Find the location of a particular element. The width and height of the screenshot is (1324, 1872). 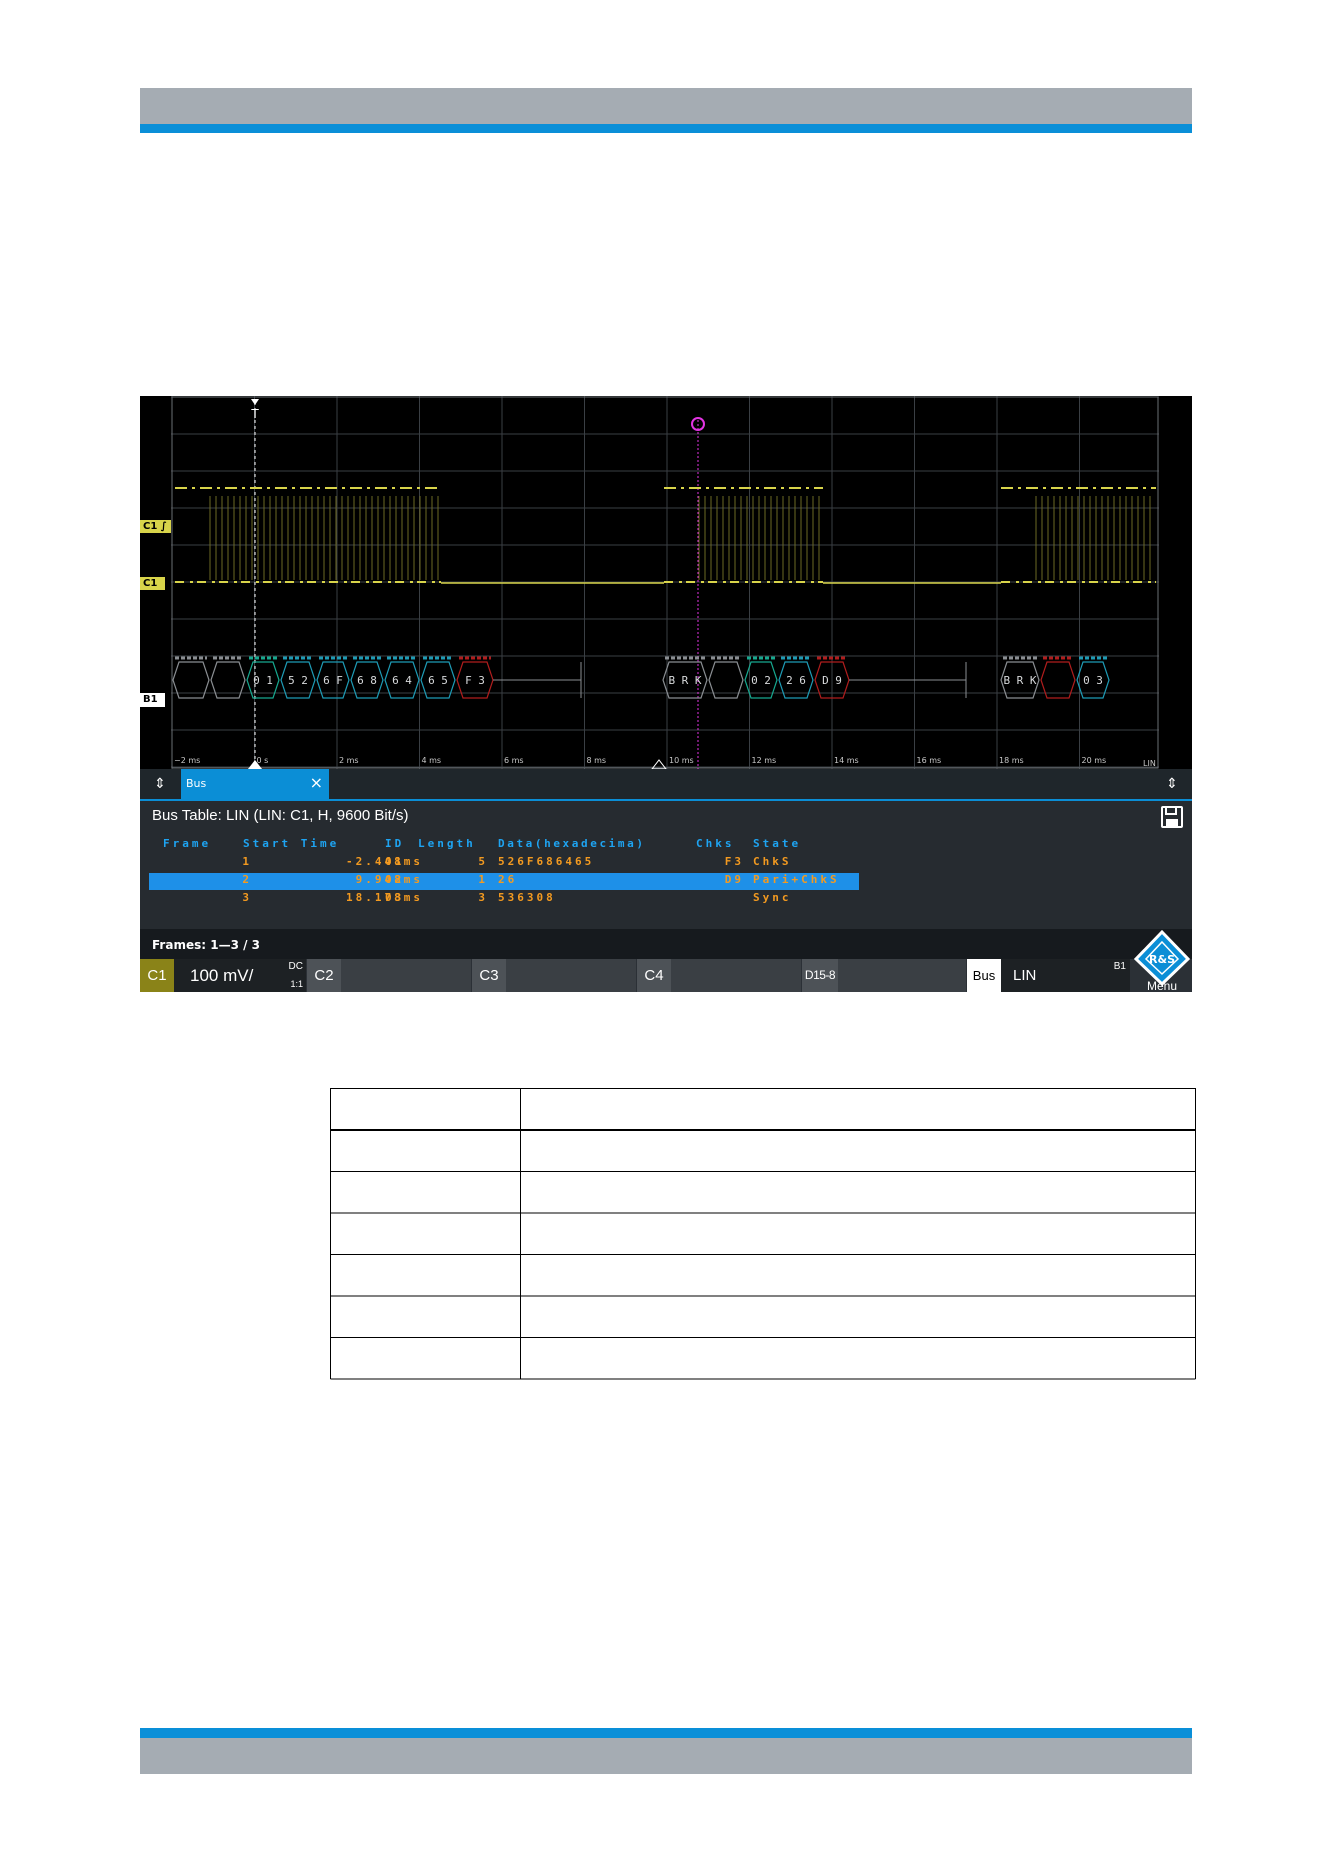

cell-state: Sync is located at coordinates (772, 897).